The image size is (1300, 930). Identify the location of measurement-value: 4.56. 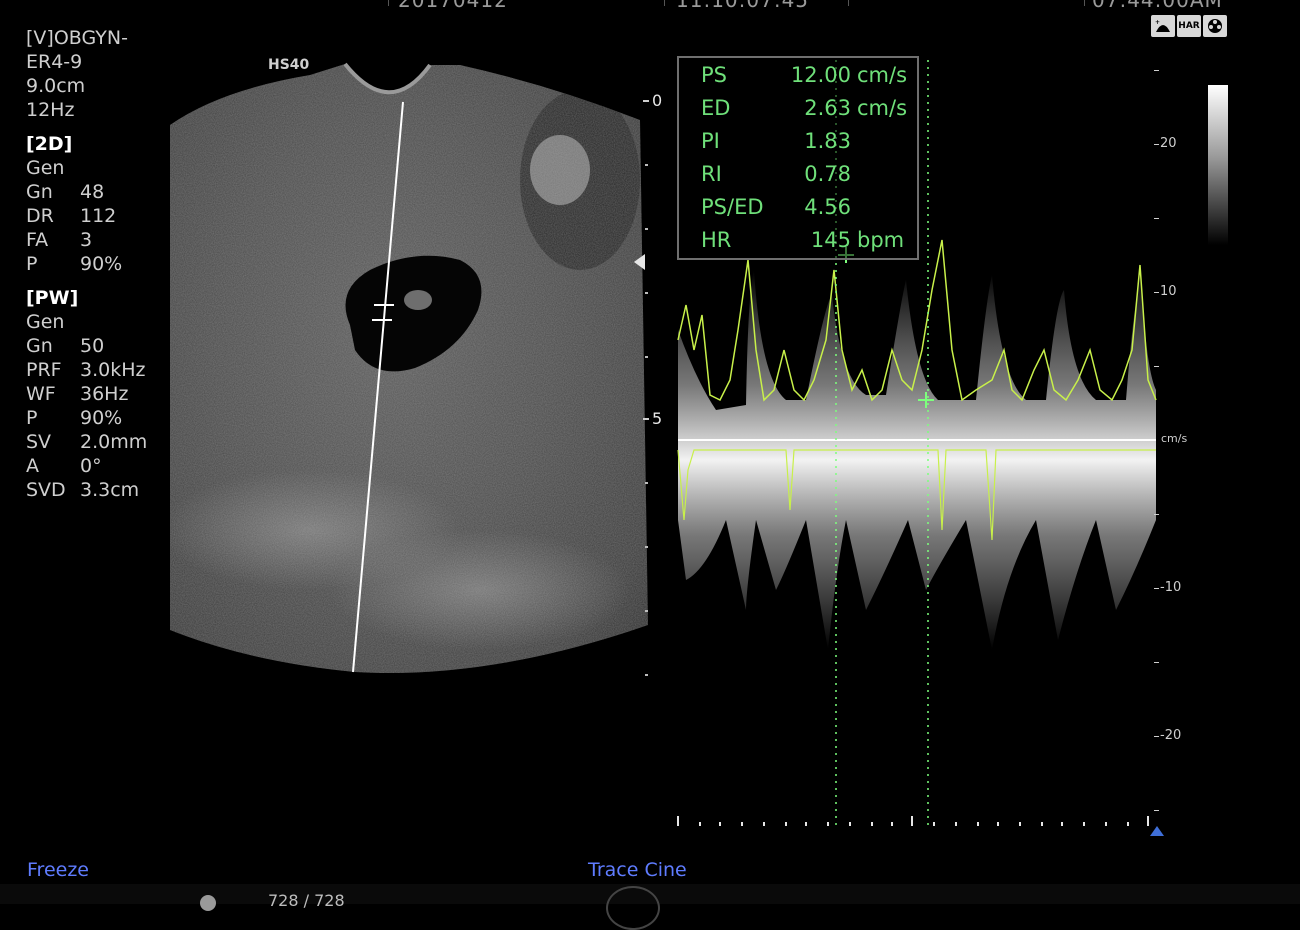
(827, 207).